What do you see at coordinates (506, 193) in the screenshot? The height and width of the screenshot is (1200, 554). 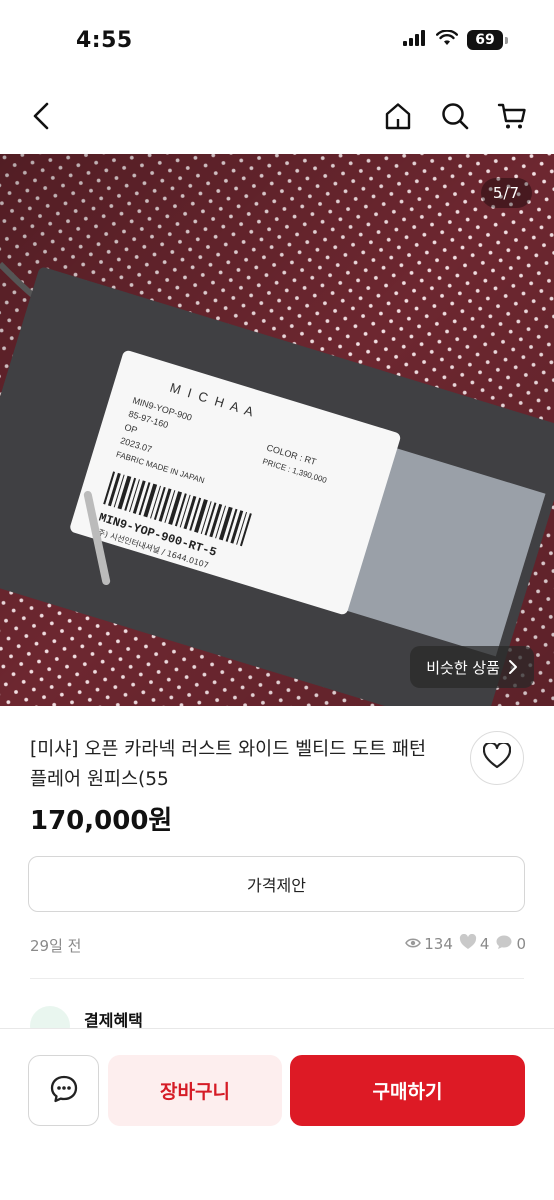 I see `image-counter: 5/7` at bounding box center [506, 193].